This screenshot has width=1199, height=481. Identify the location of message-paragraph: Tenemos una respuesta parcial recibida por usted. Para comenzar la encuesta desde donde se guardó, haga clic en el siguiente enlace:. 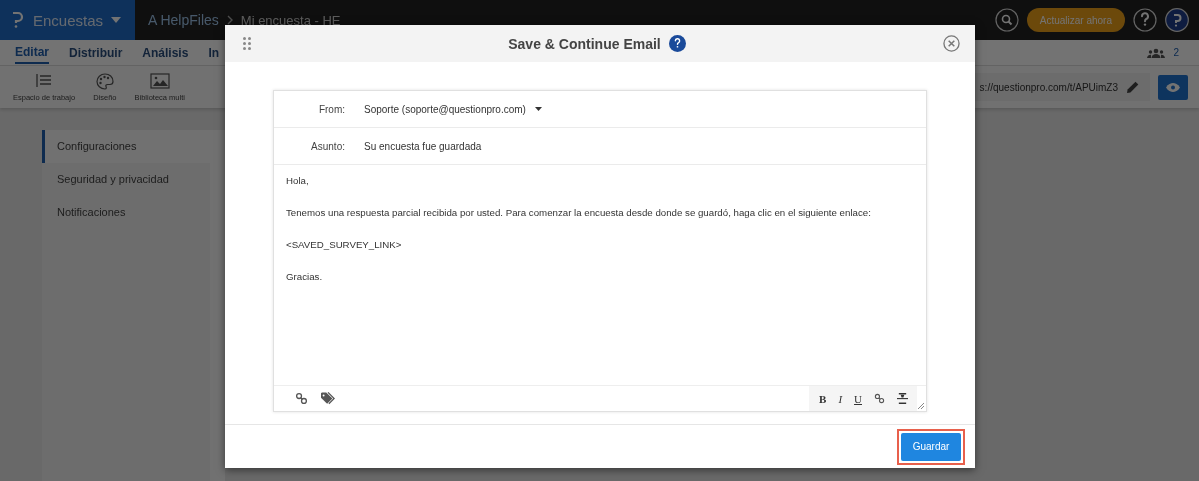
(579, 213).